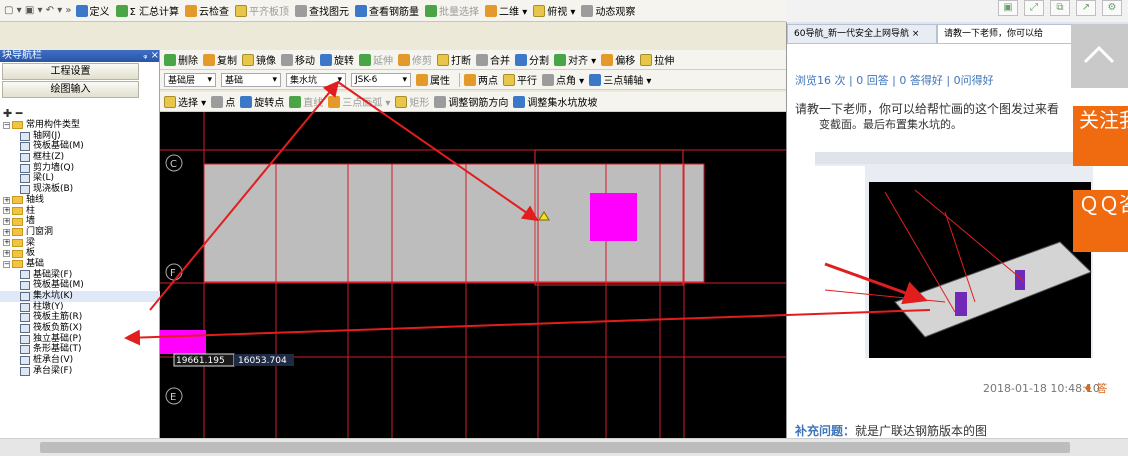 The image size is (1128, 456). I want to click on project-settings-button: 工程设置, so click(70, 71).